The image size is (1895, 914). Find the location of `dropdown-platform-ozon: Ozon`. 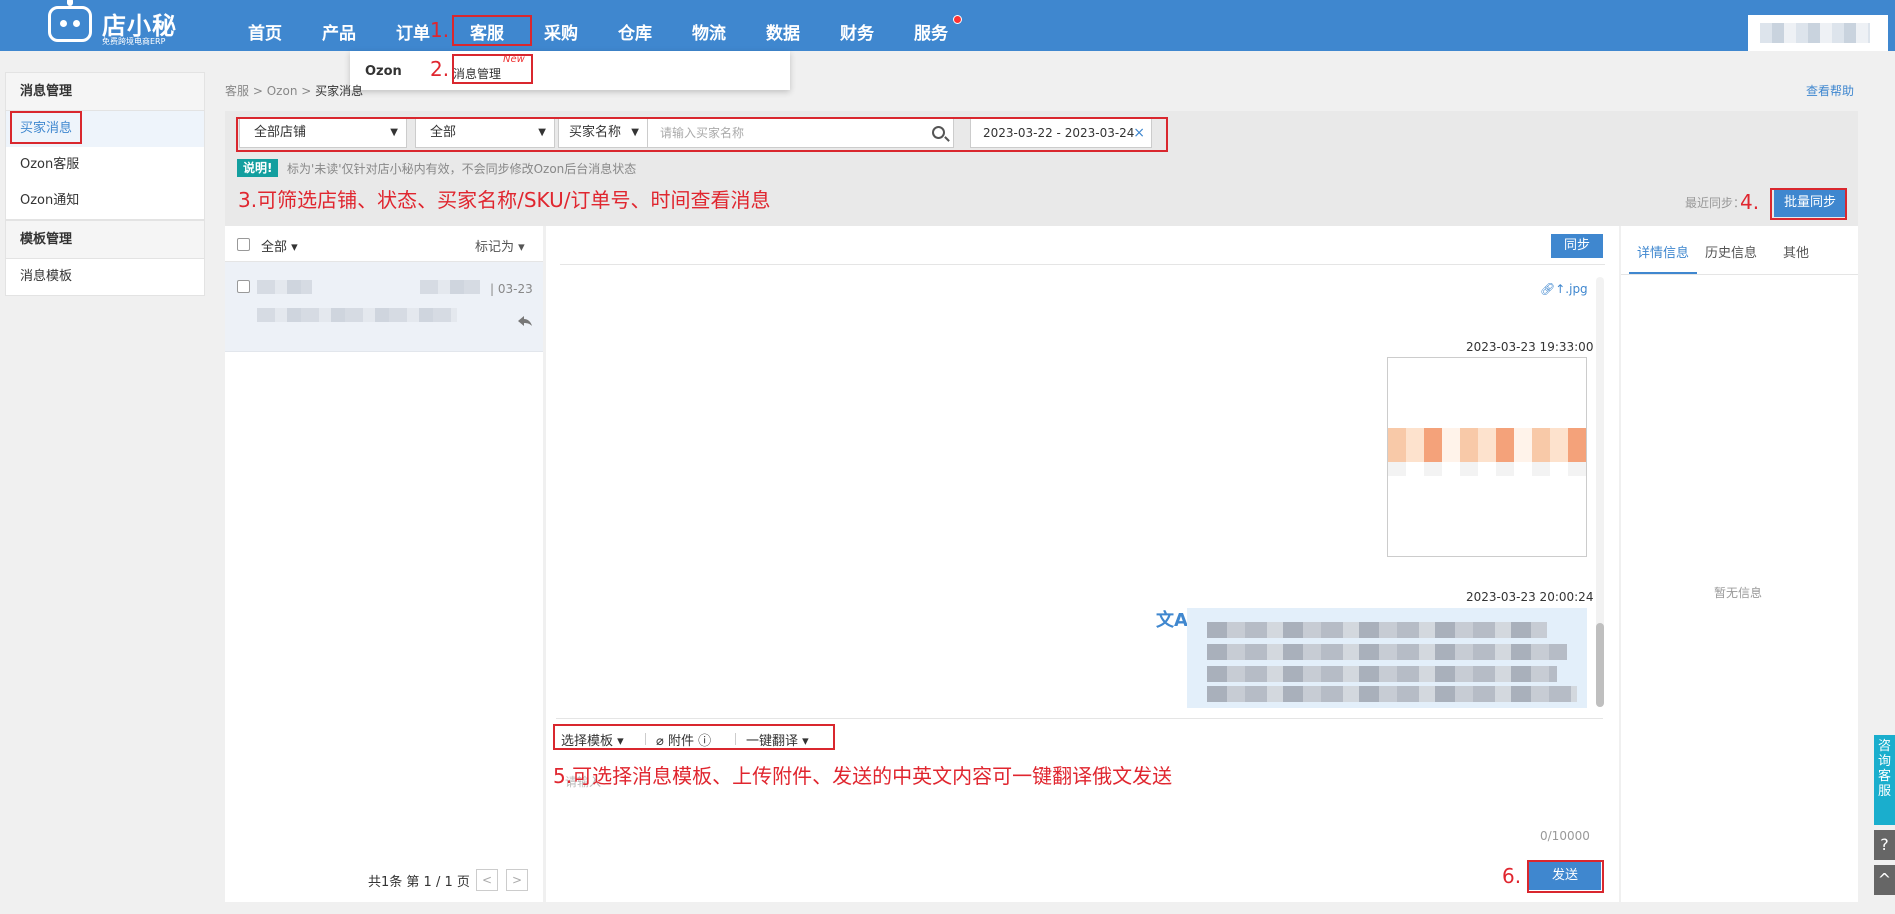

dropdown-platform-ozon: Ozon is located at coordinates (383, 71).